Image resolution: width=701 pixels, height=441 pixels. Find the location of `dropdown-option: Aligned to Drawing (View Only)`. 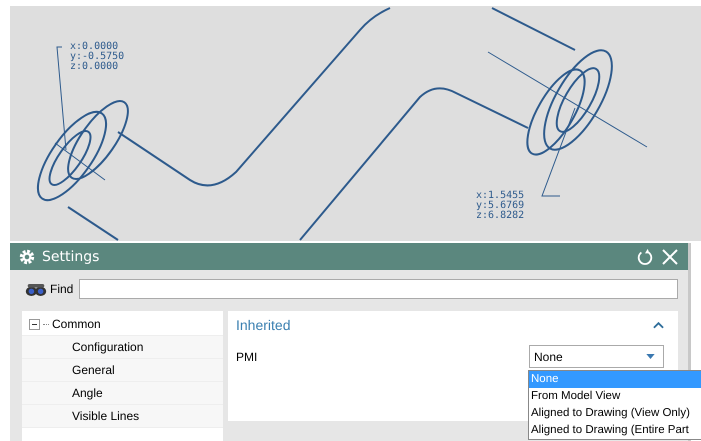

dropdown-option: Aligned to Drawing (View Only) is located at coordinates (615, 413).